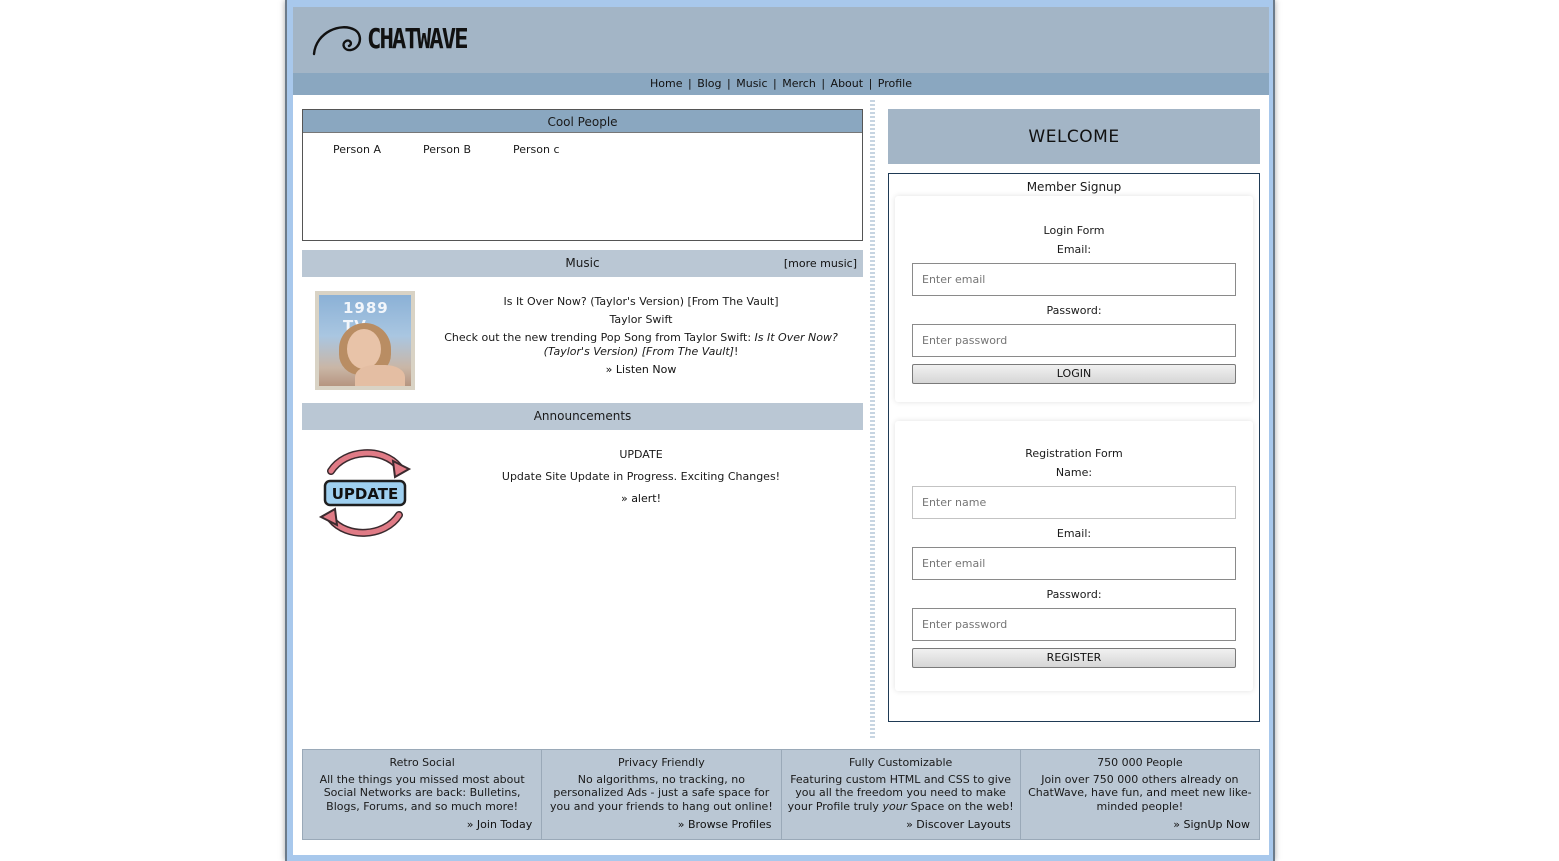 Image resolution: width=1559 pixels, height=861 pixels. Describe the element at coordinates (1074, 472) in the screenshot. I see `register-name-label: Name:` at that location.